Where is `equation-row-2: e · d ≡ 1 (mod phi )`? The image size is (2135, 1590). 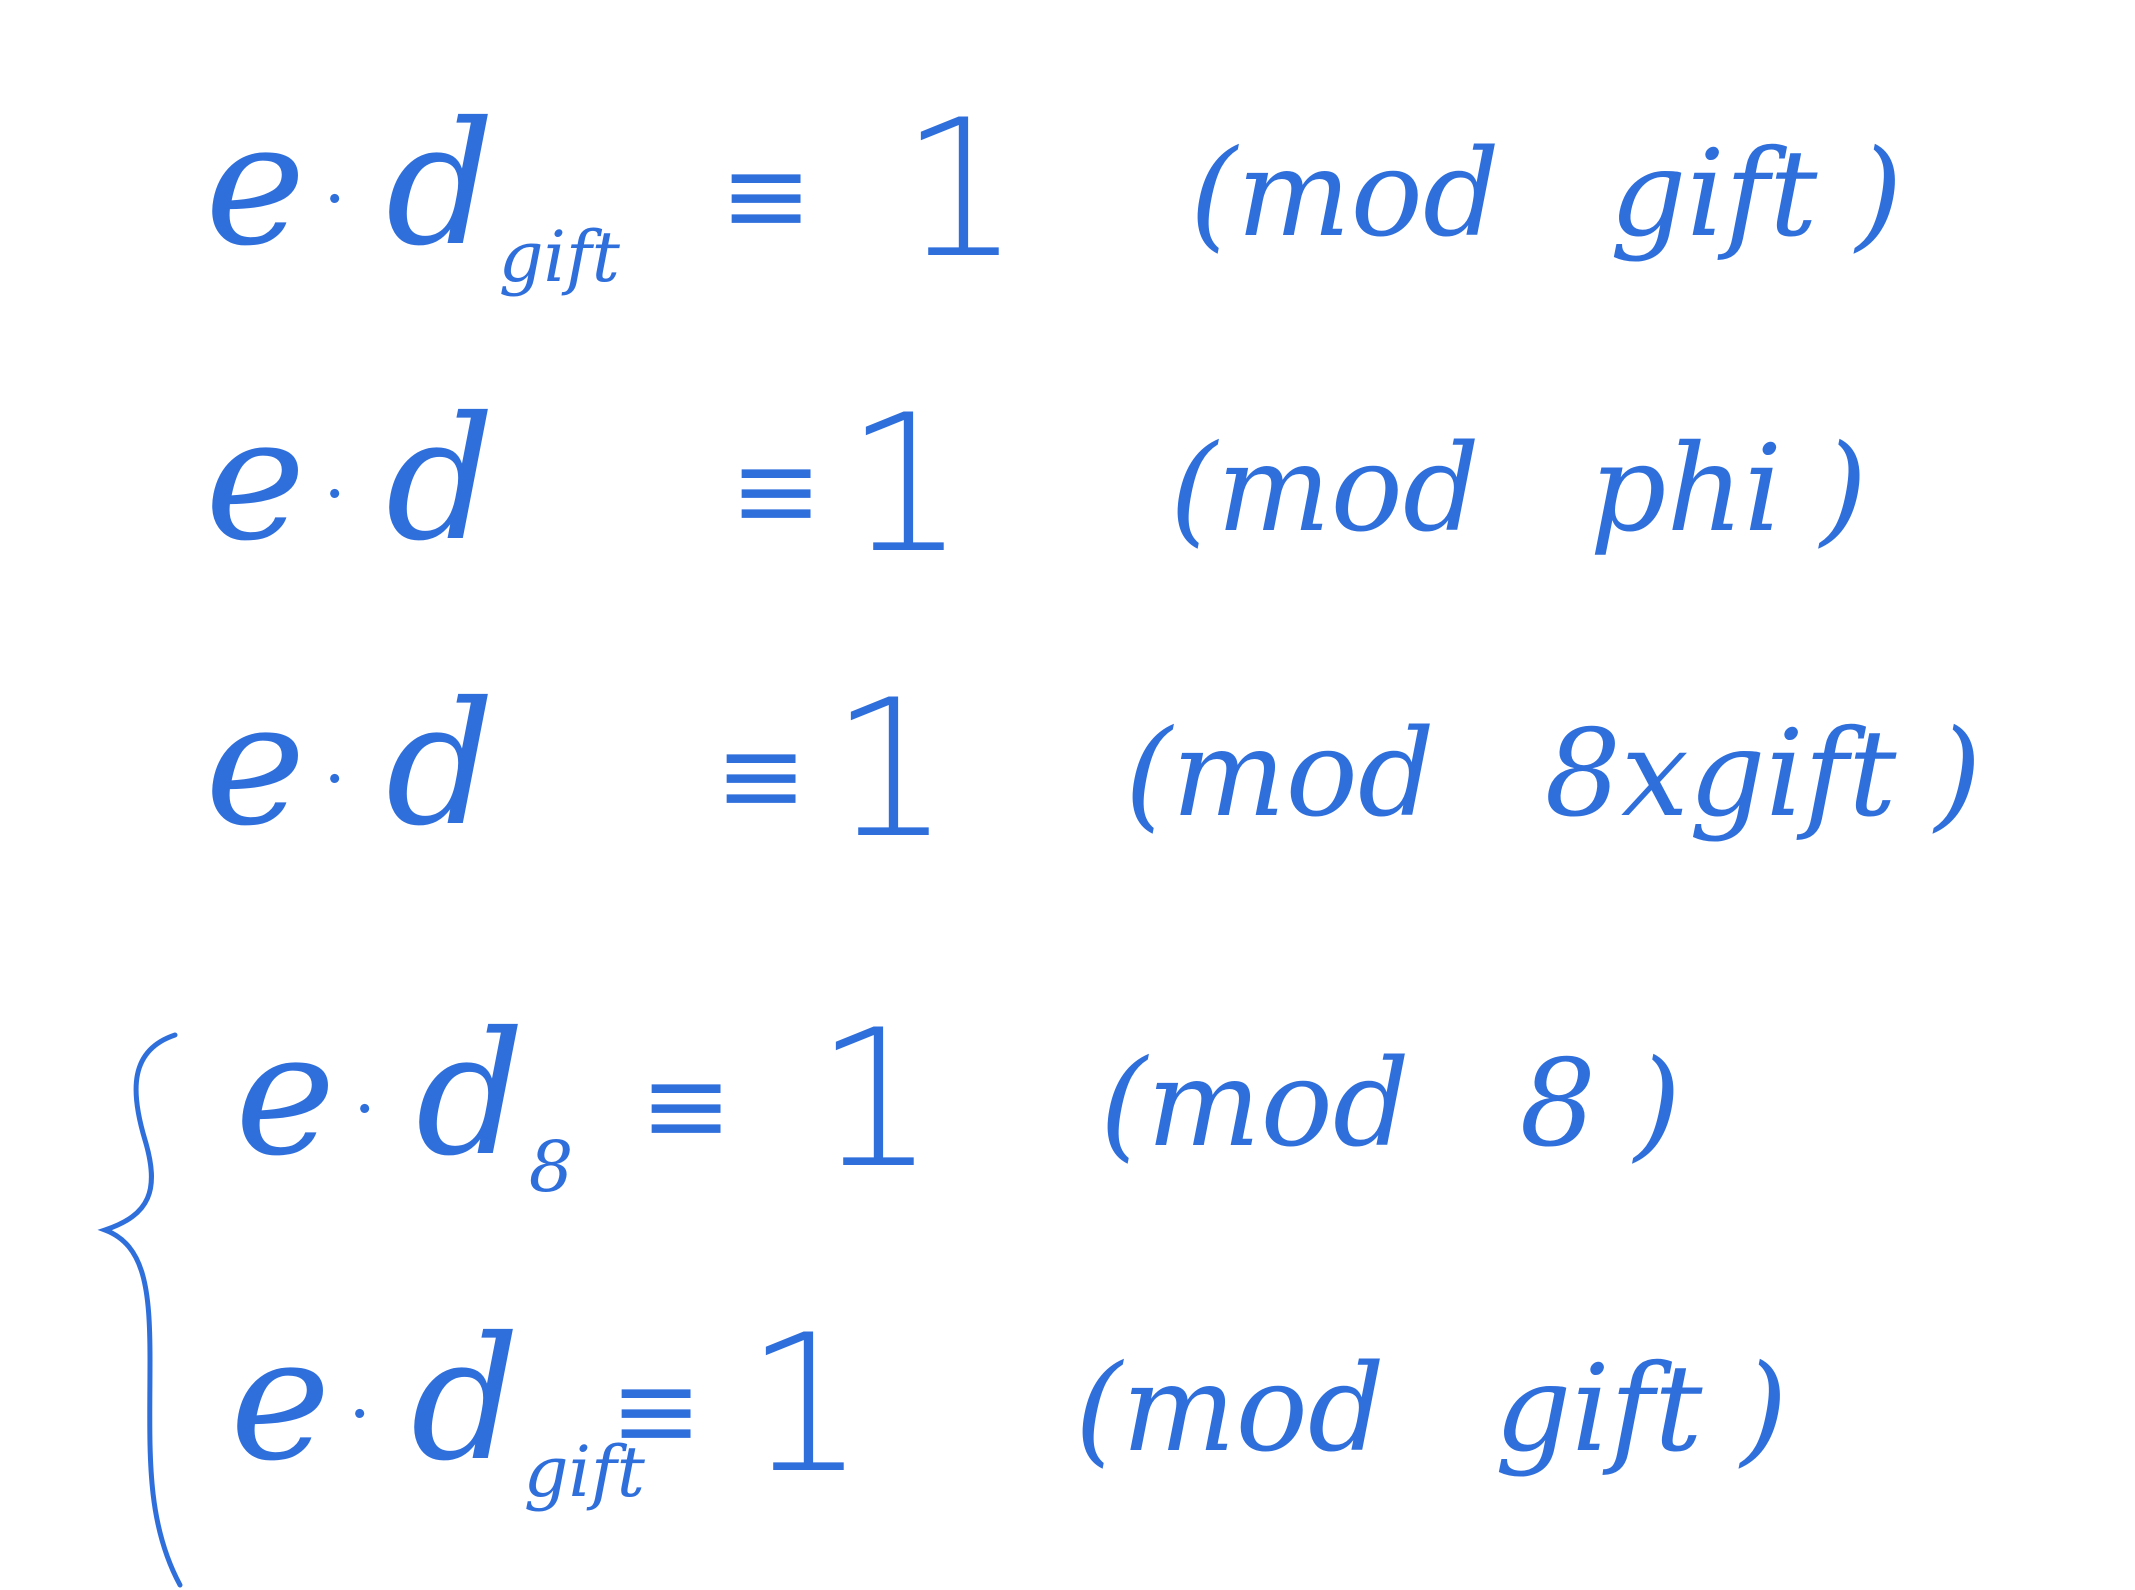 equation-row-2: e · d ≡ 1 (mod phi ) is located at coordinates (1067, 507).